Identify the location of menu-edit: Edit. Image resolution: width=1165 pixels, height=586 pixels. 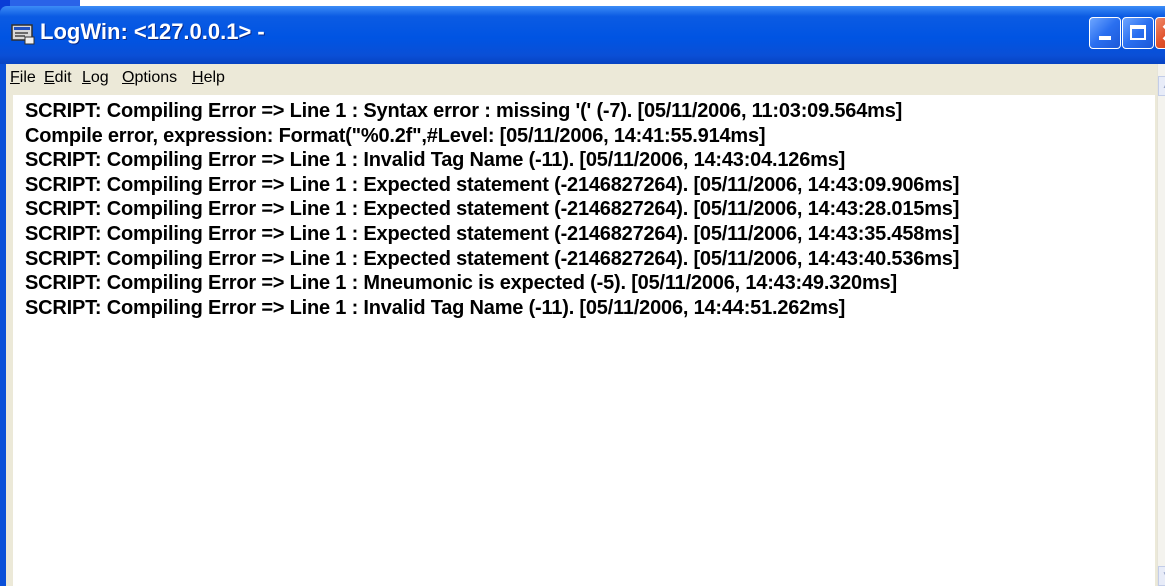
(58, 78).